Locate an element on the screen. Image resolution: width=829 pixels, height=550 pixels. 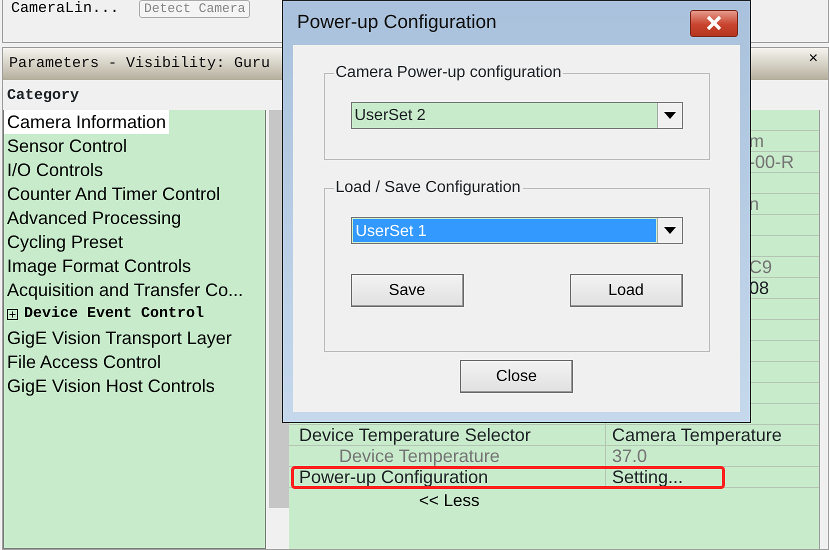
category-item: Sensor Control is located at coordinates (134, 146).